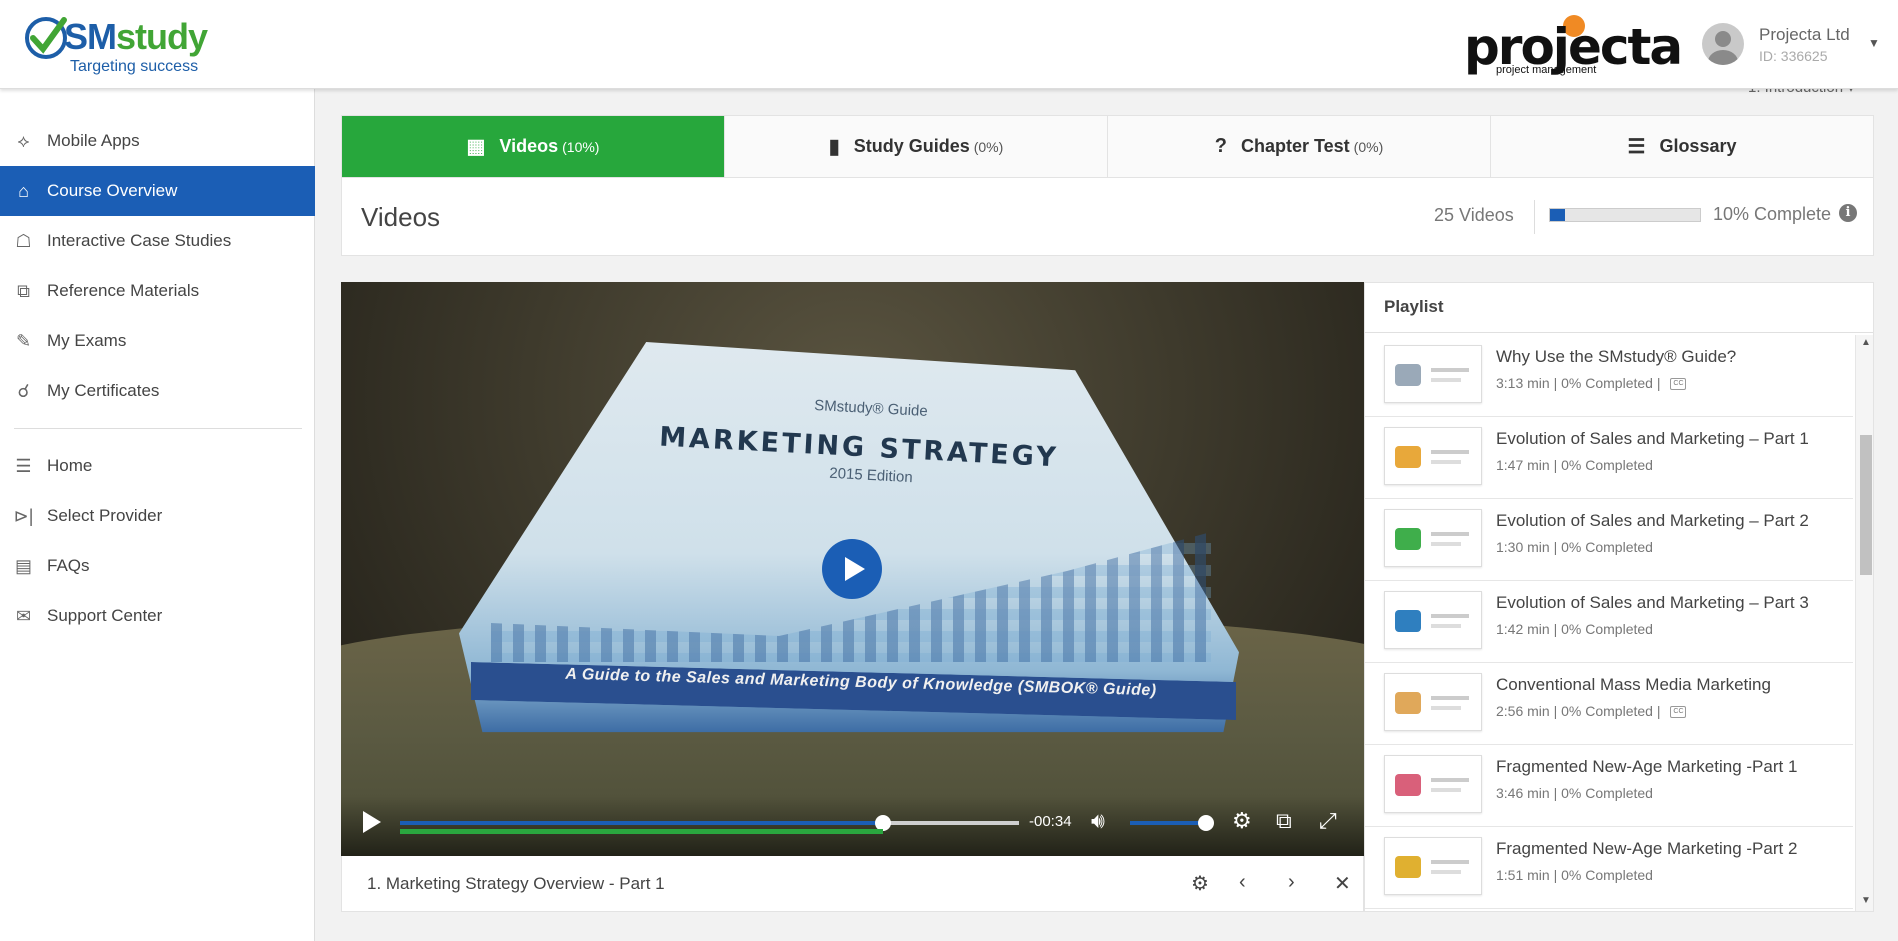  What do you see at coordinates (157, 616) in the screenshot?
I see `sidebar-item-support-center: ✉ Support Center` at bounding box center [157, 616].